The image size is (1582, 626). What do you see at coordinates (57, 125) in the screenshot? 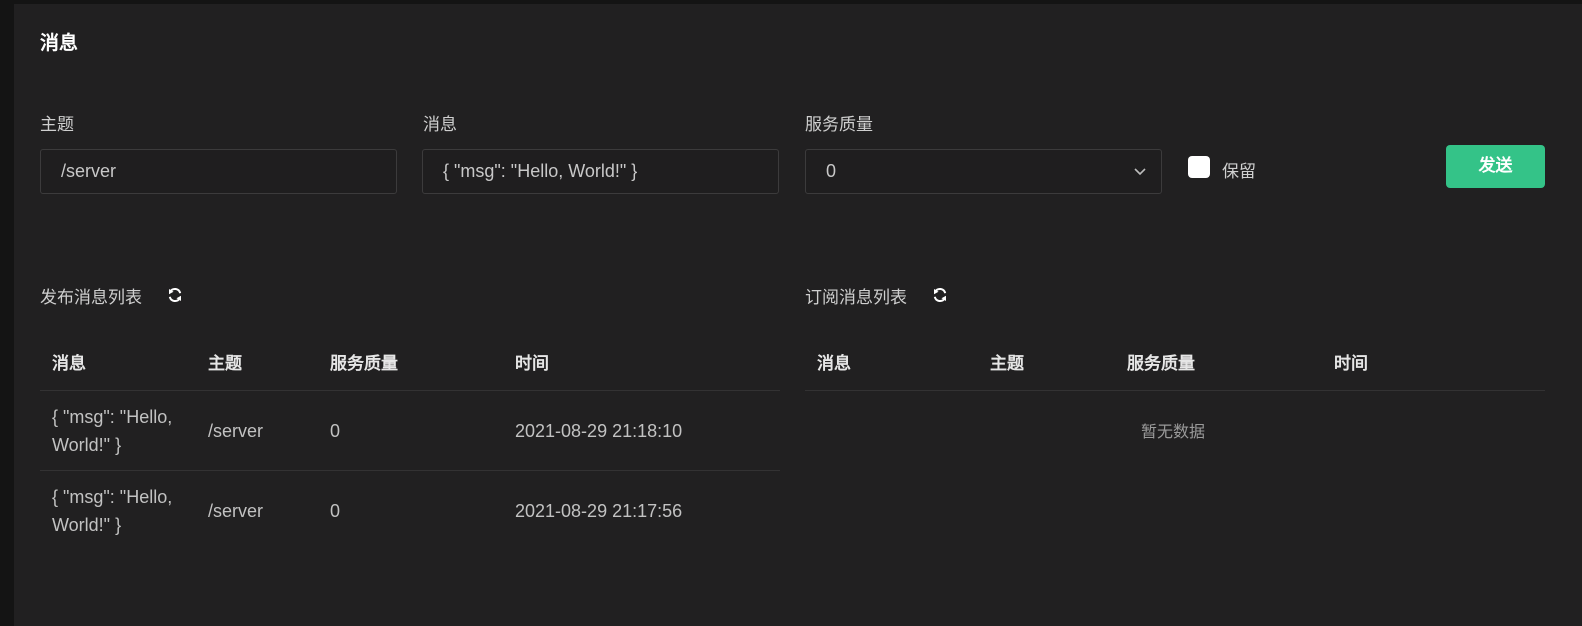
I see `topic-label: 主题` at bounding box center [57, 125].